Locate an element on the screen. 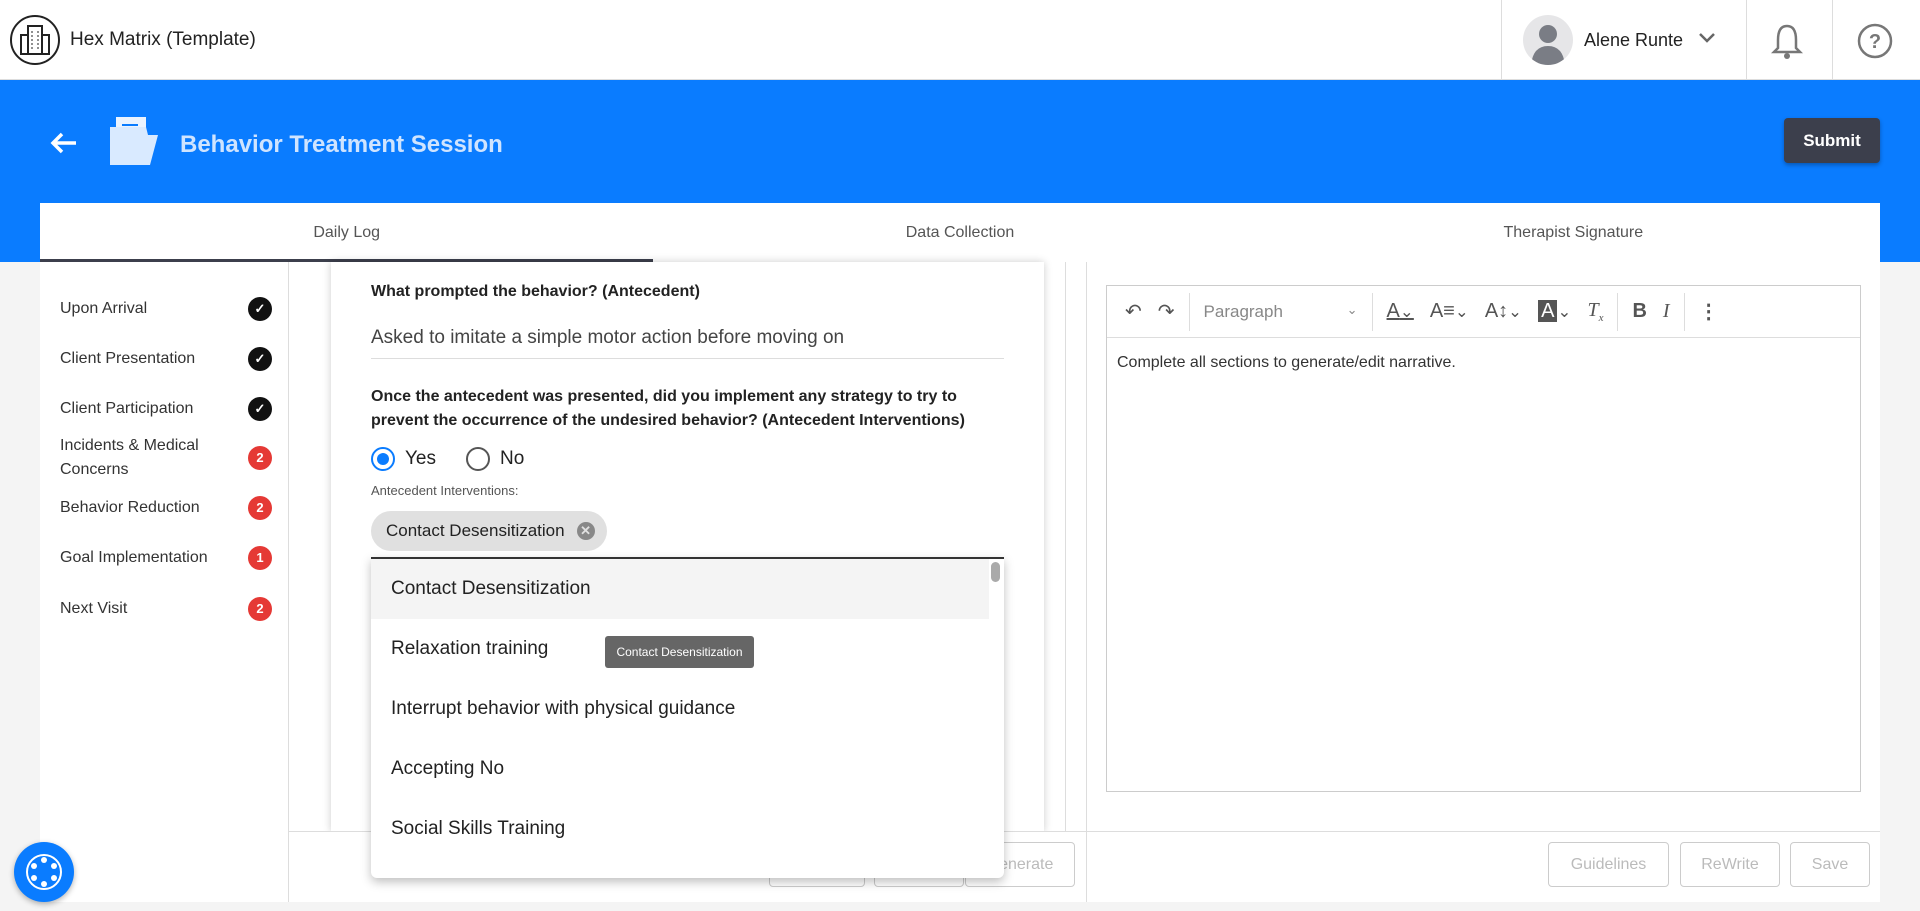  bell-icon is located at coordinates (1787, 41).